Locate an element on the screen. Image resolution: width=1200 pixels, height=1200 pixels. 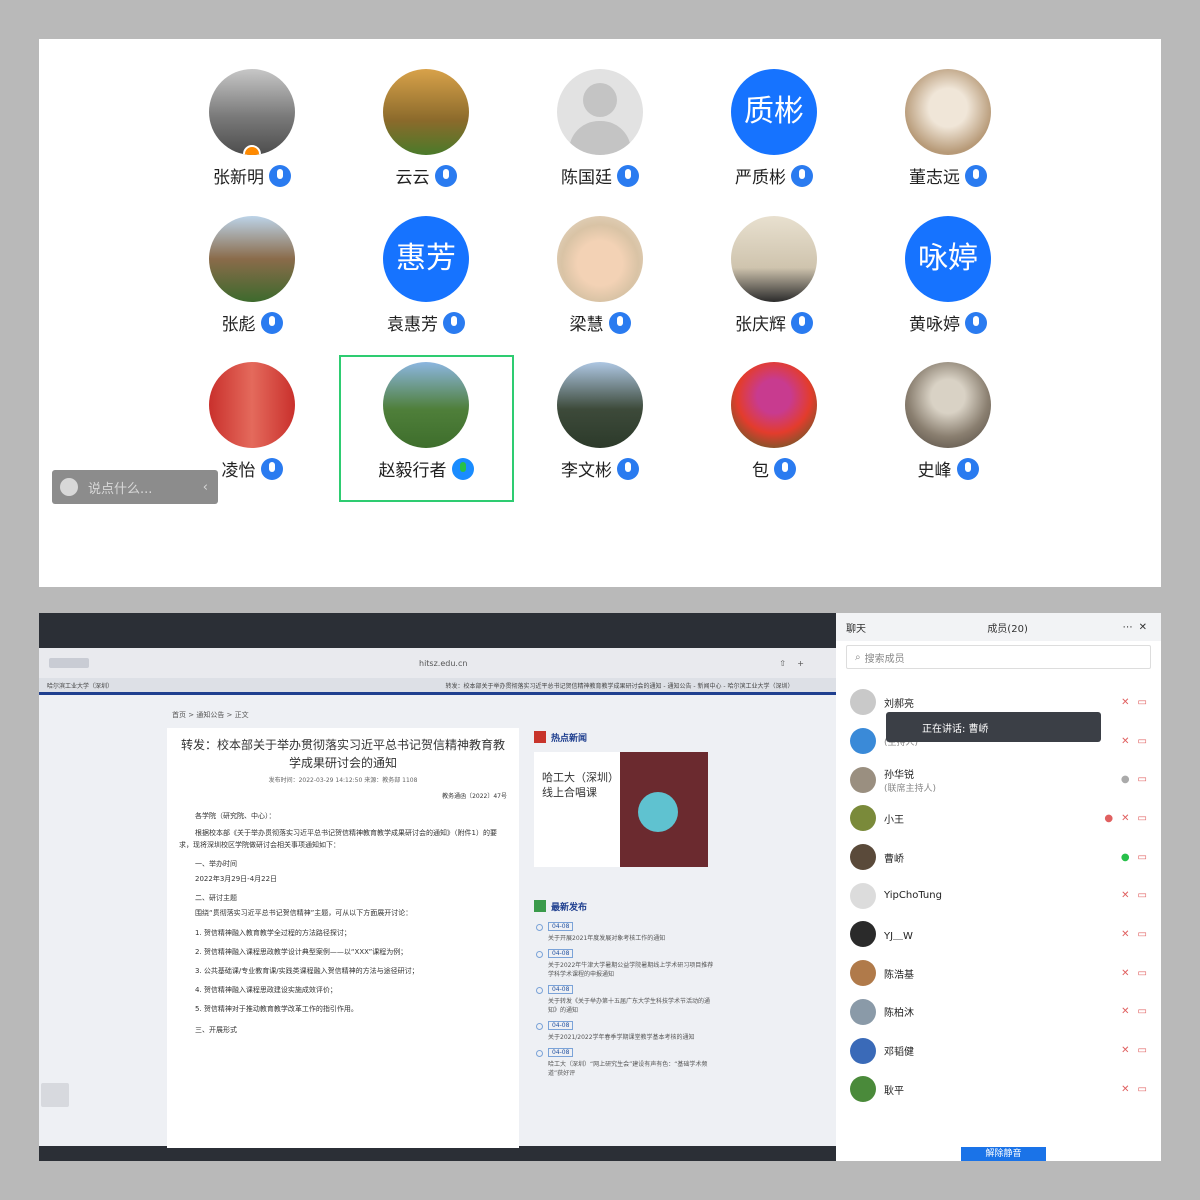
participant-tile: 史峰 is located at coordinates (948, 432).